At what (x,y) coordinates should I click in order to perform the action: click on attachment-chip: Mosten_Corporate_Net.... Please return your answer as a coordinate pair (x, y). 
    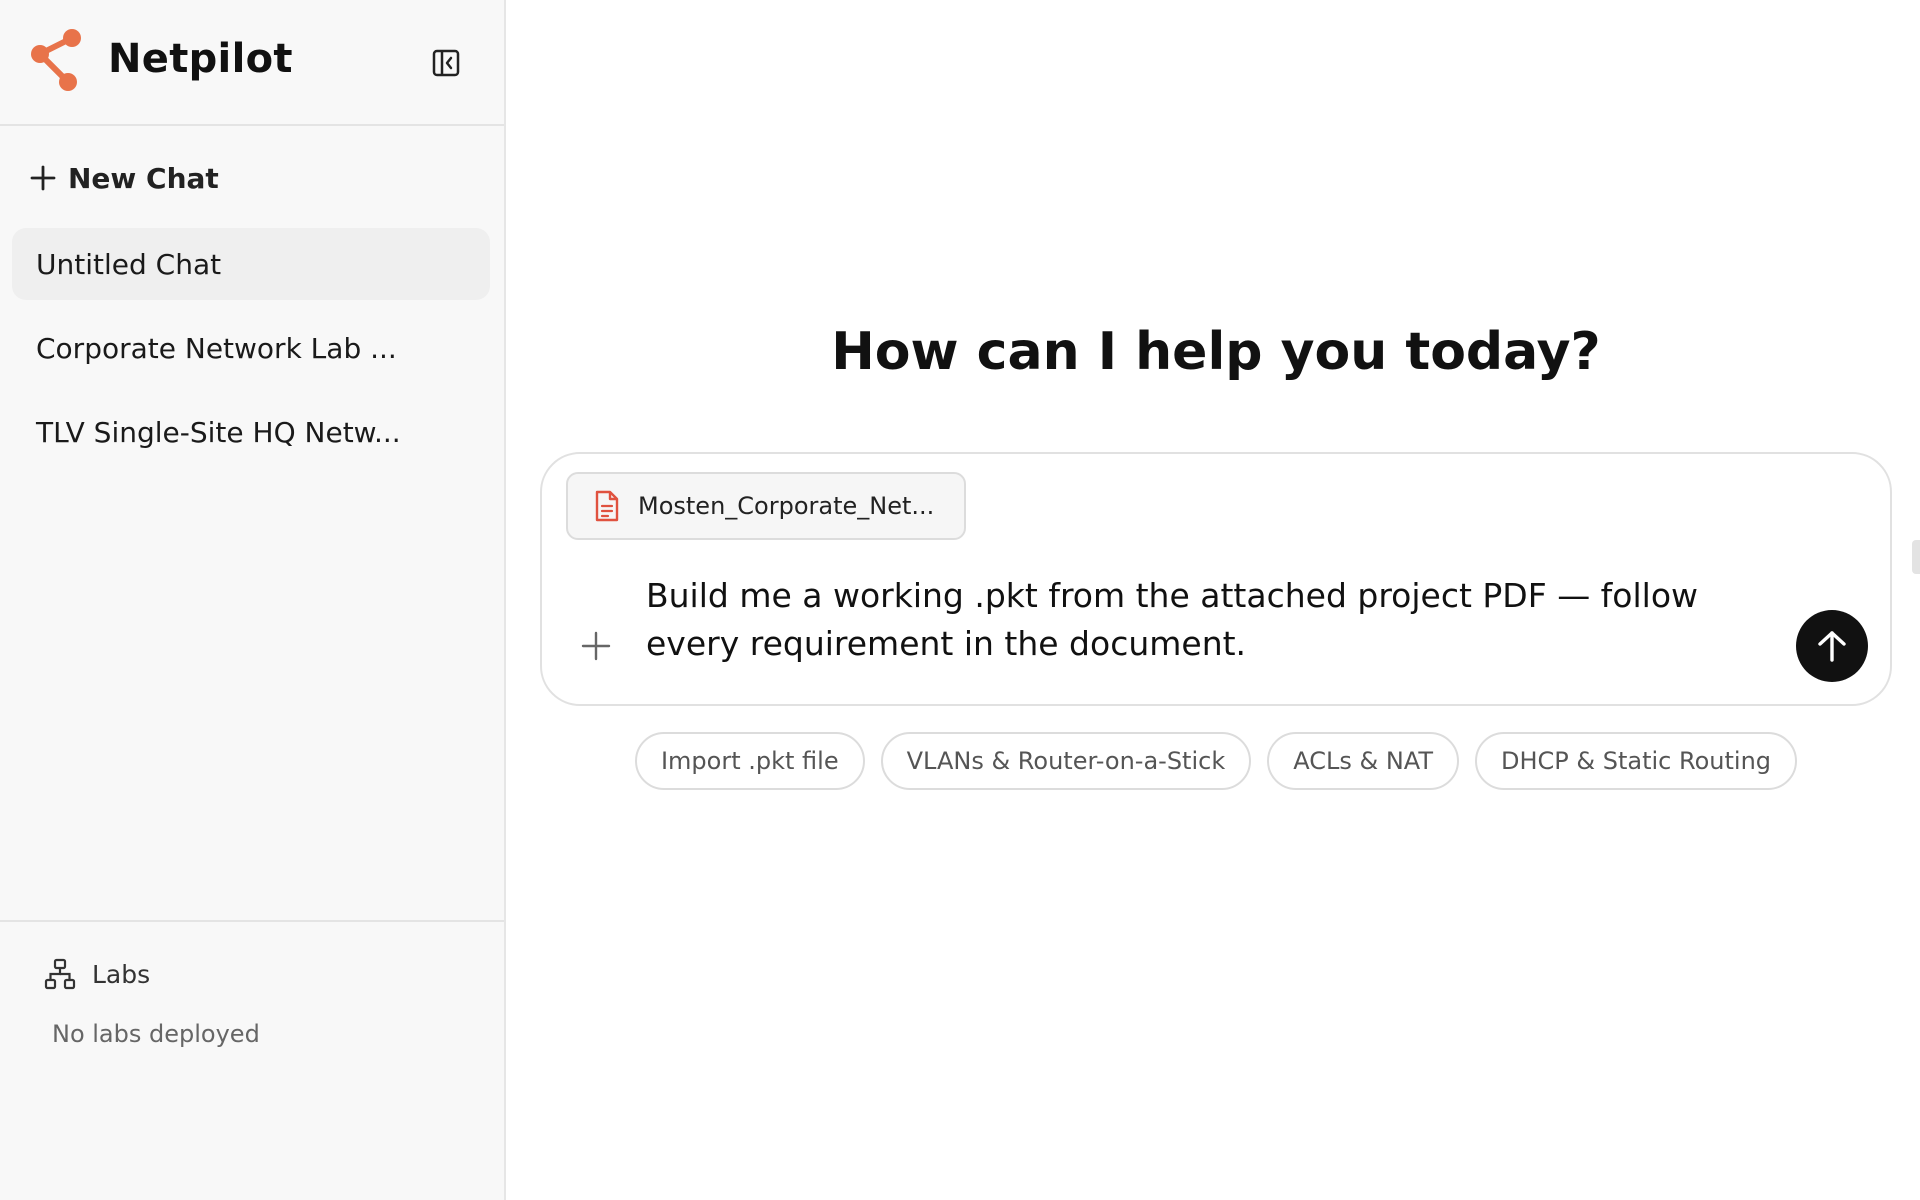
    Looking at the image, I should click on (766, 506).